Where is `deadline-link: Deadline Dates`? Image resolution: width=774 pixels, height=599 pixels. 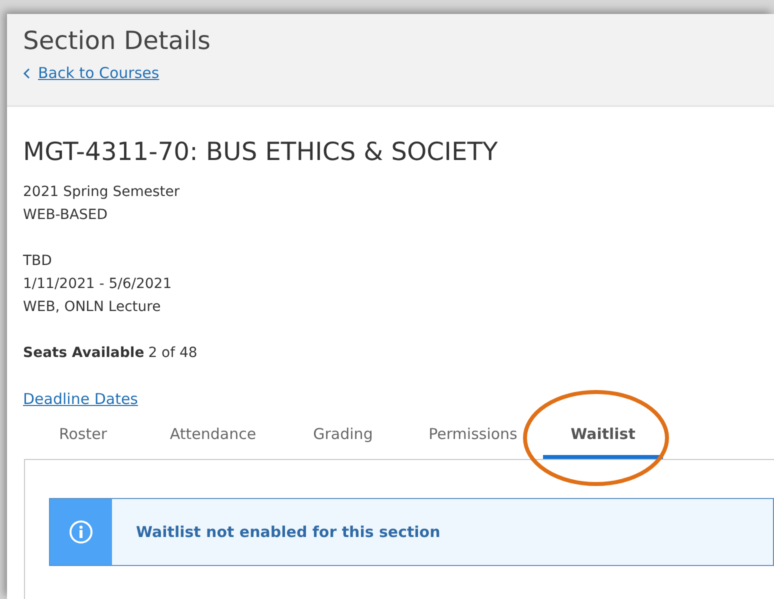
deadline-link: Deadline Dates is located at coordinates (80, 399).